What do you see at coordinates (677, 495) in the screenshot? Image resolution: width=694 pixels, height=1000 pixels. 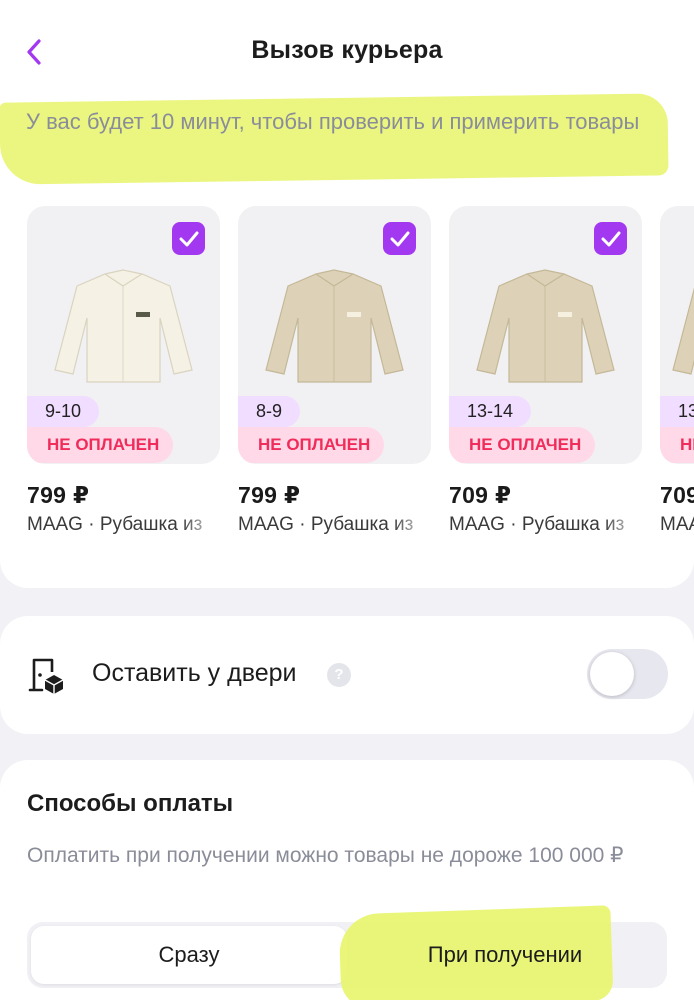 I see `product-price: 709` at bounding box center [677, 495].